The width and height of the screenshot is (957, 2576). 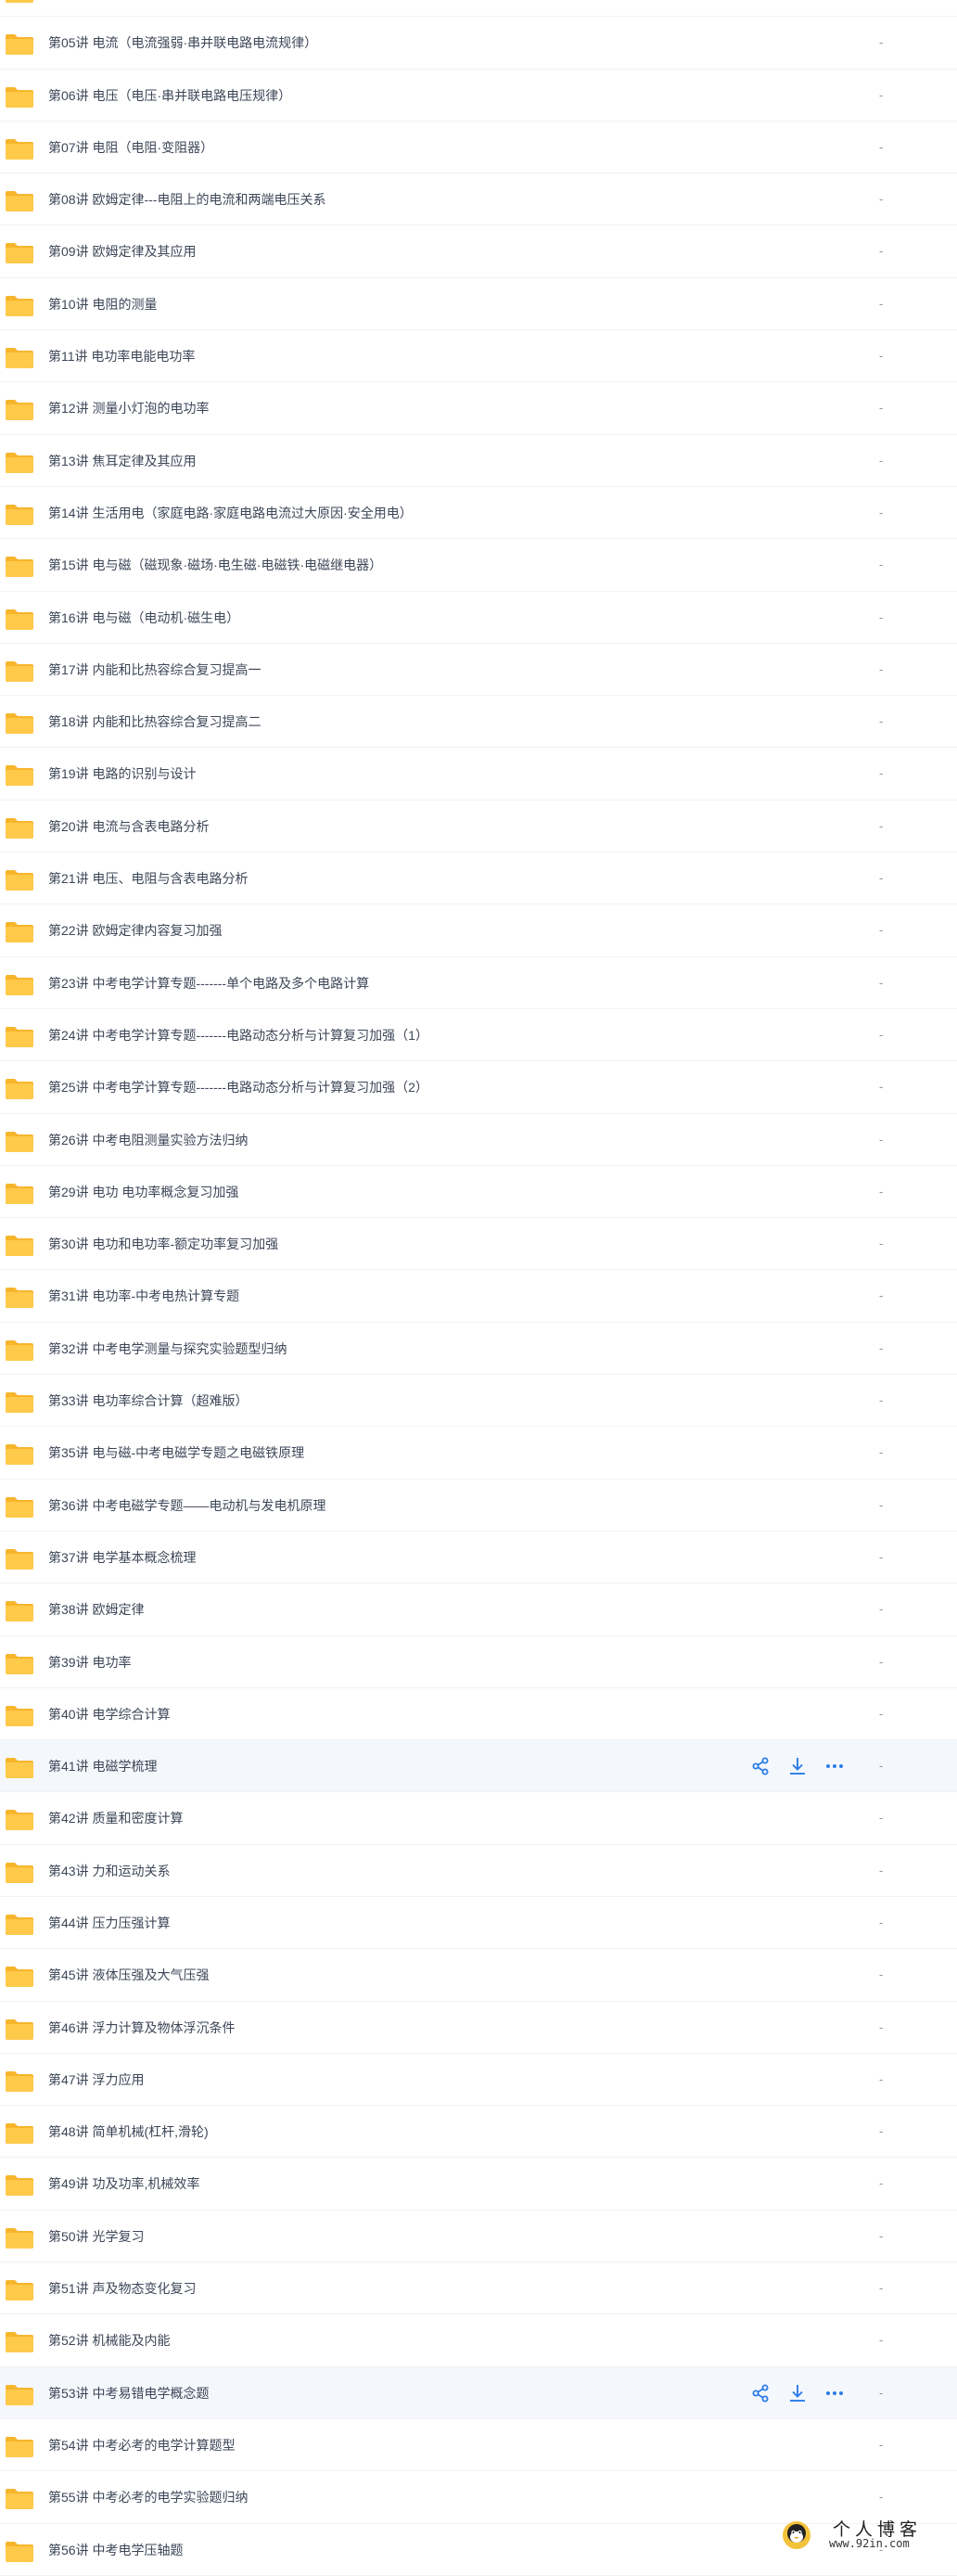 What do you see at coordinates (478, 1766) in the screenshot?
I see `file-row: 第41讲 电磁学梳理 -` at bounding box center [478, 1766].